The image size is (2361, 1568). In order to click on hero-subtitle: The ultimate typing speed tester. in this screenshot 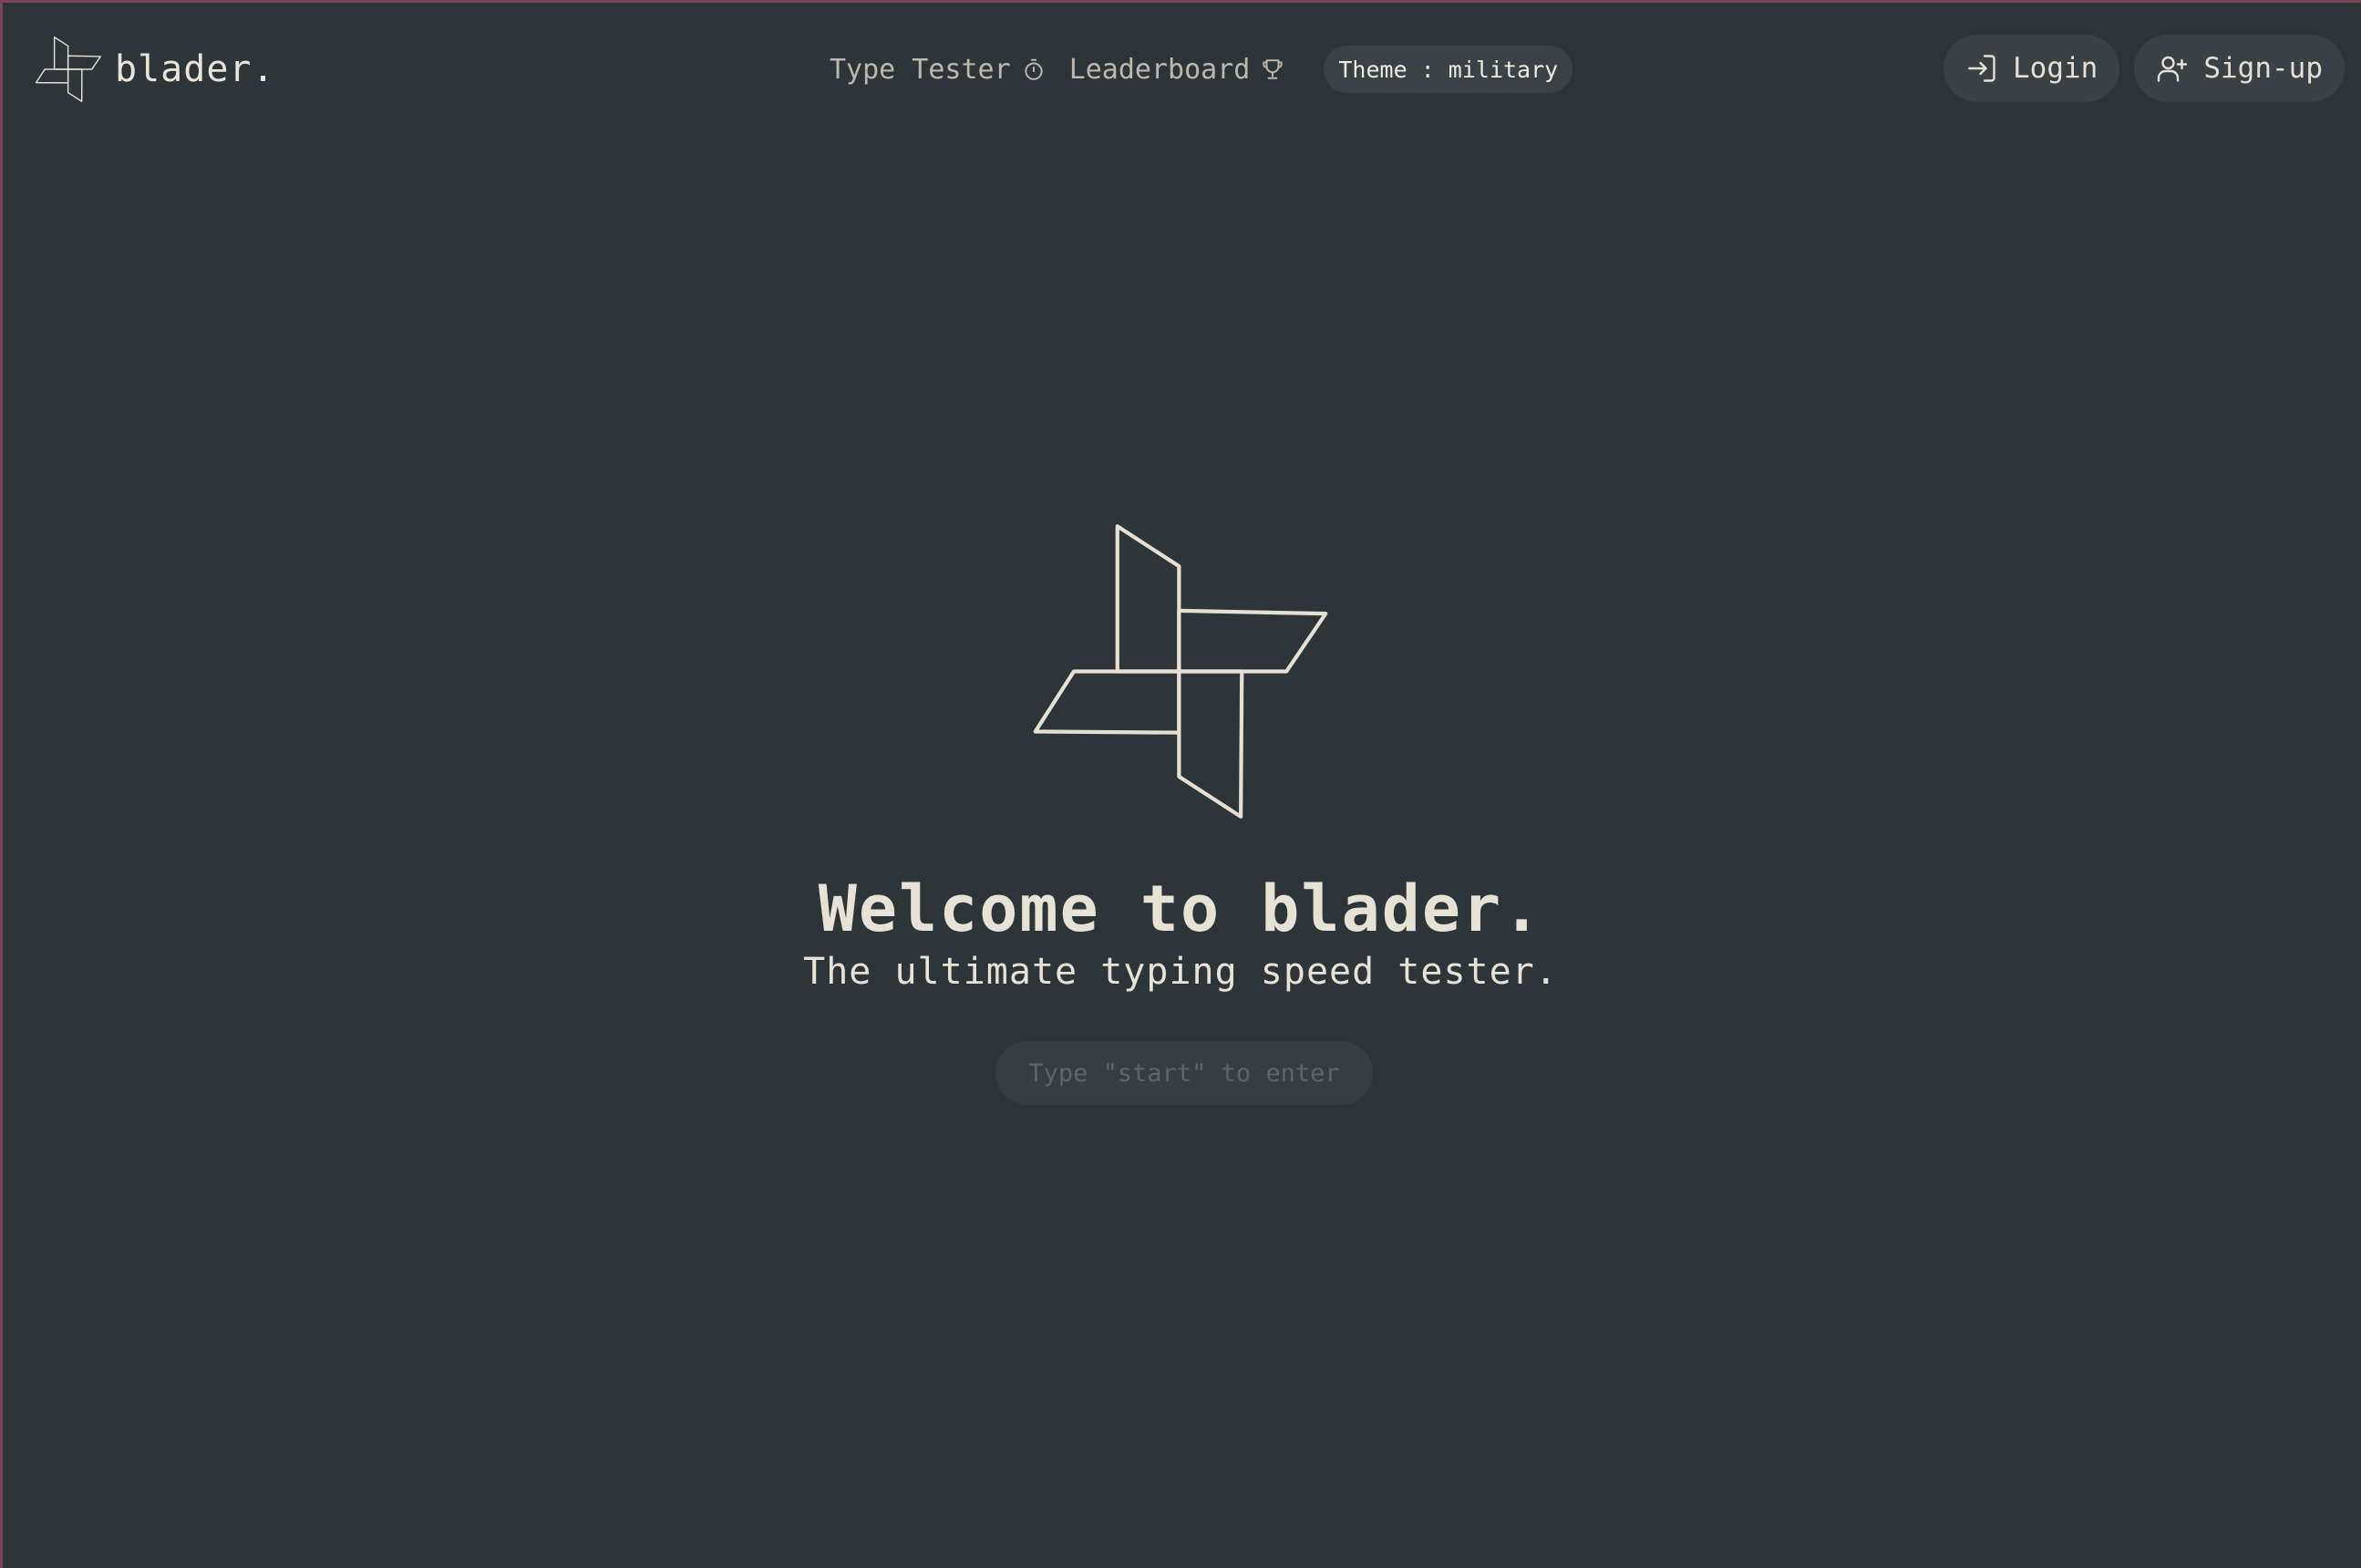, I will do `click(1180, 972)`.